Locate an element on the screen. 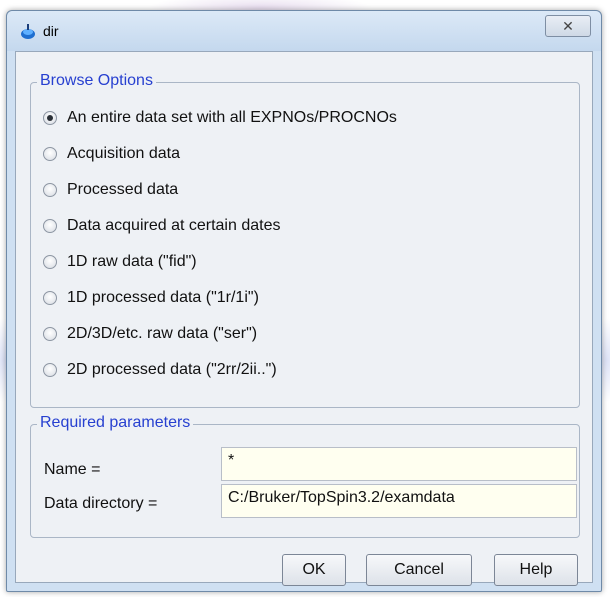 The height and width of the screenshot is (597, 610). radio-label: 1D processed data ("1r/1i") is located at coordinates (163, 297).